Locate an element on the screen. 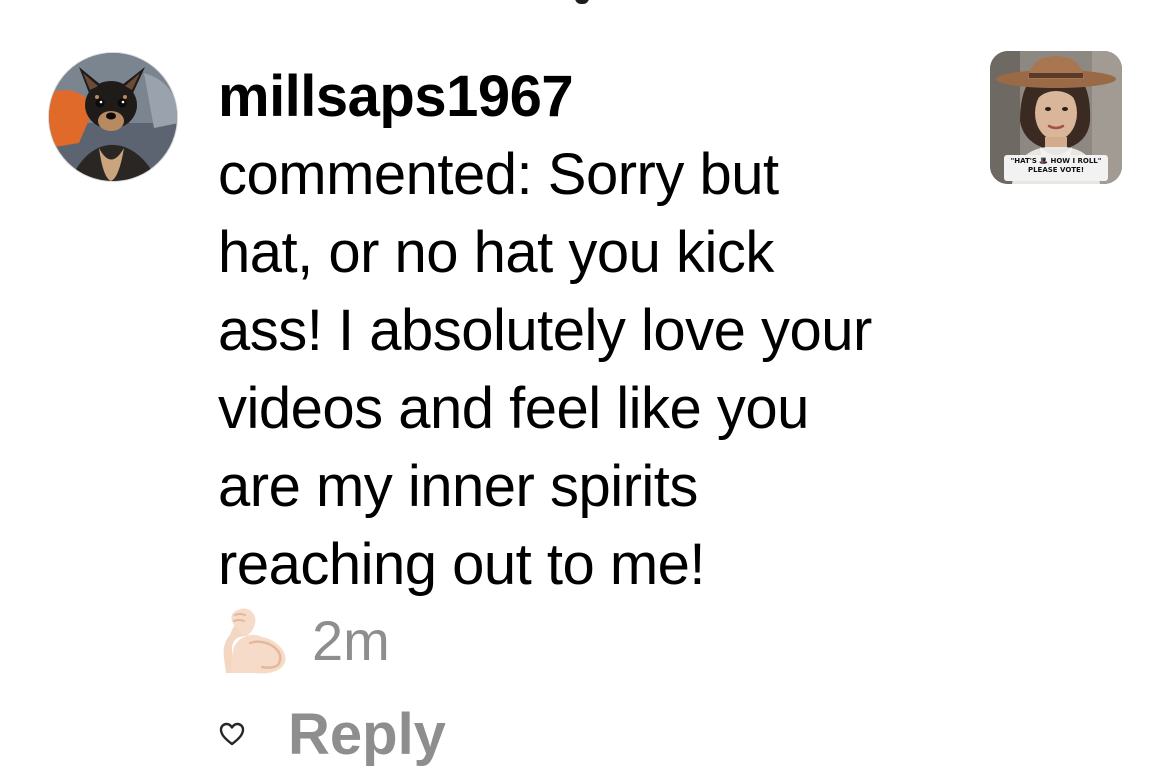  reply-button: Reply is located at coordinates (367, 734).